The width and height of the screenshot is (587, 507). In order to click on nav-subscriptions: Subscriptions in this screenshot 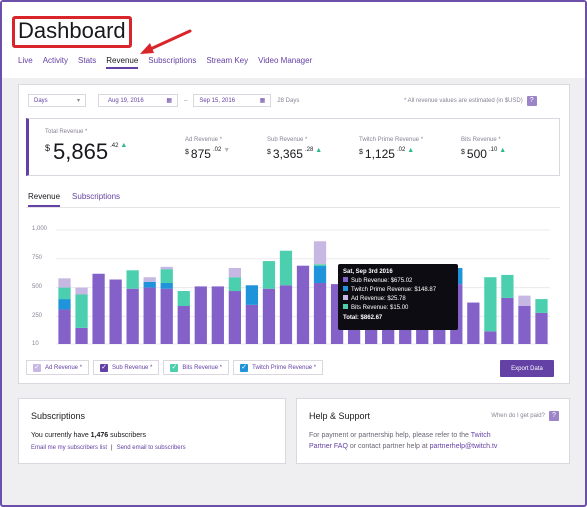, I will do `click(172, 62)`.